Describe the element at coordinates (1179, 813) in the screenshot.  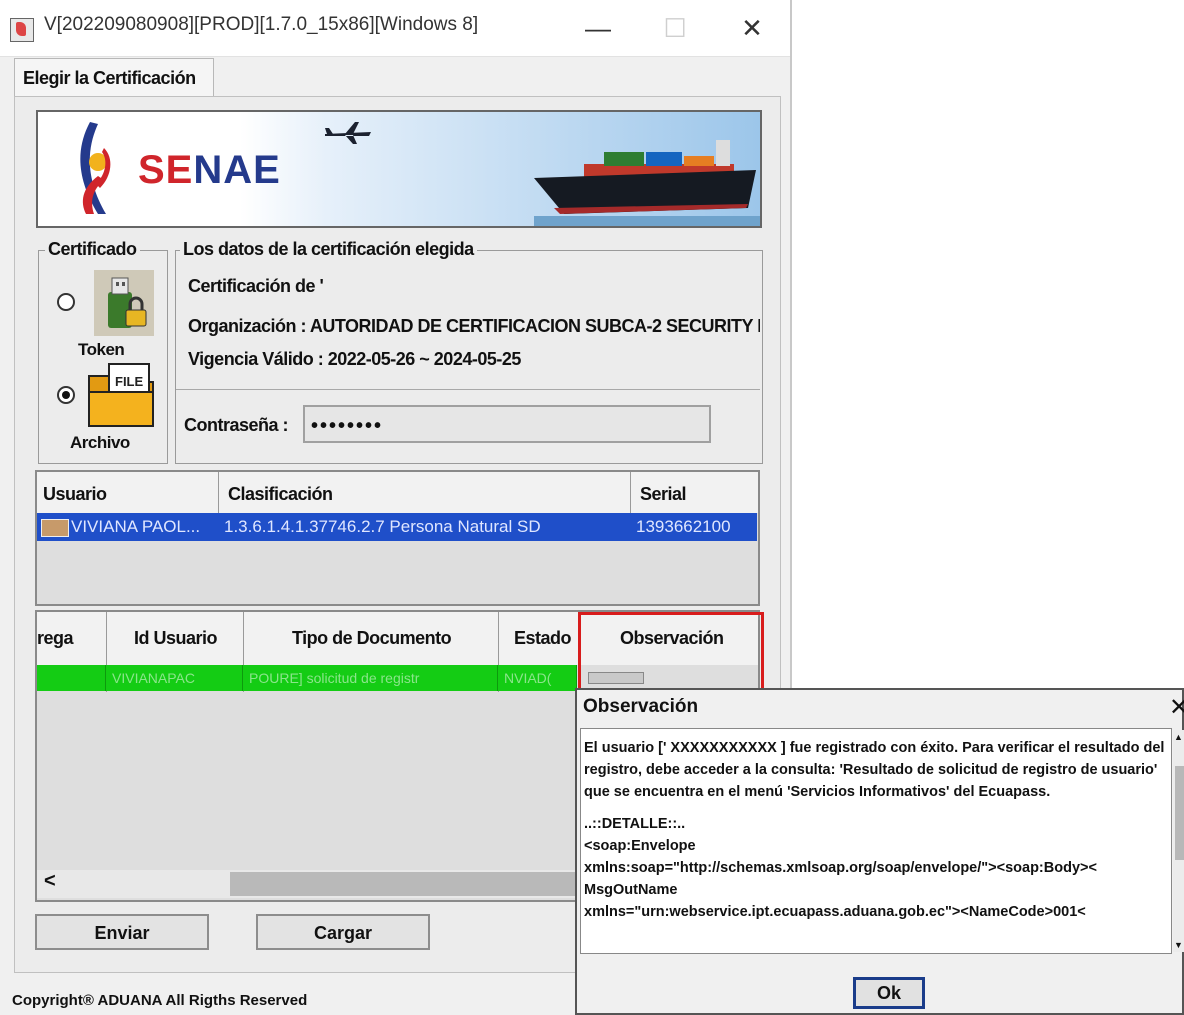
I see `vertical-scrollbar-thumb` at that location.